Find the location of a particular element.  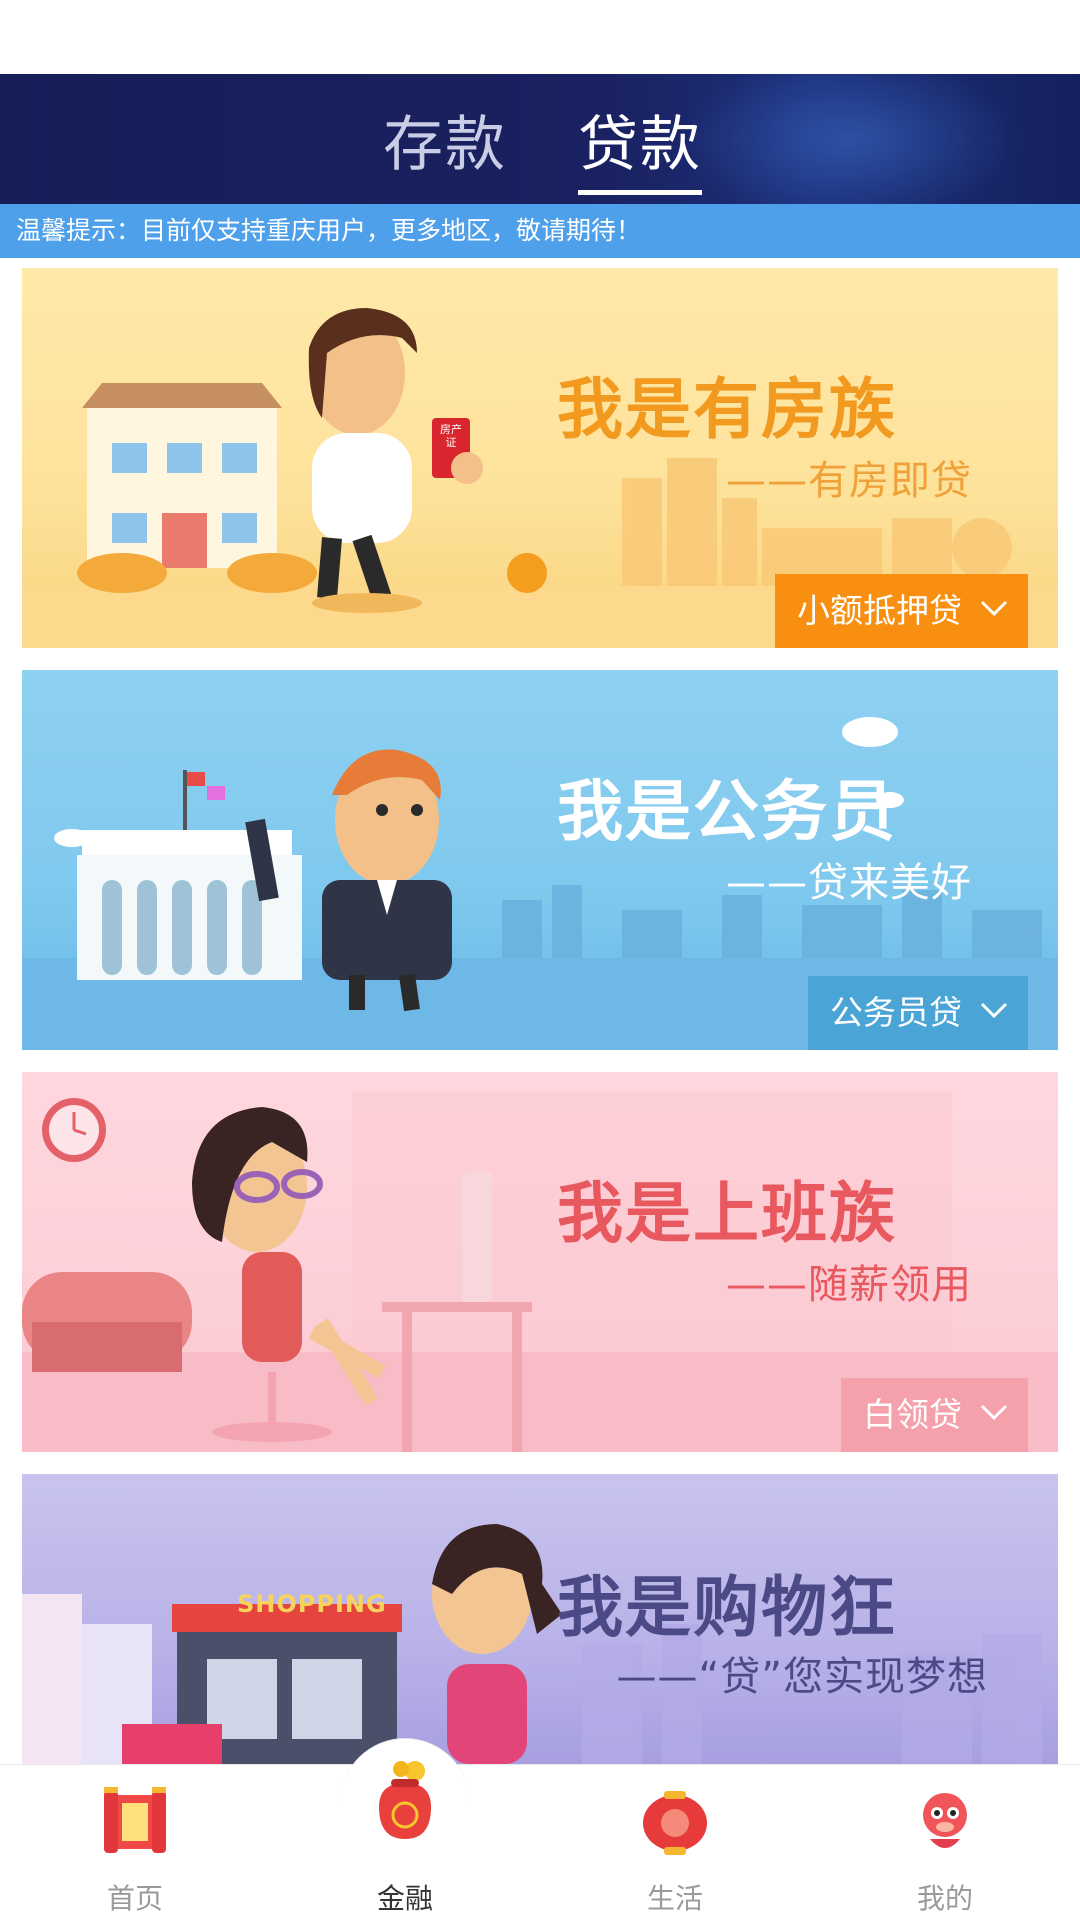

tab-life: 生活 is located at coordinates (675, 1843).